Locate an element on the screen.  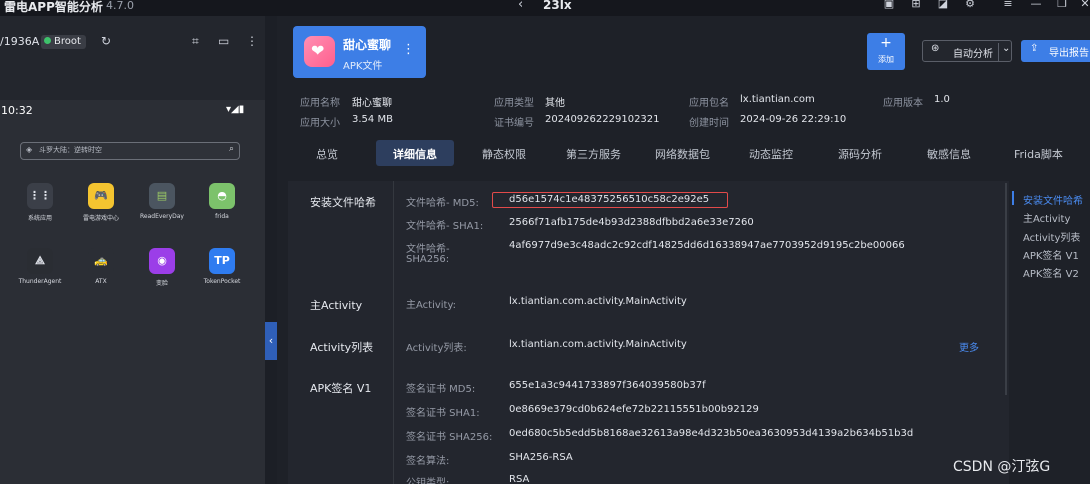
value-app-type: 其他 is located at coordinates (555, 103).